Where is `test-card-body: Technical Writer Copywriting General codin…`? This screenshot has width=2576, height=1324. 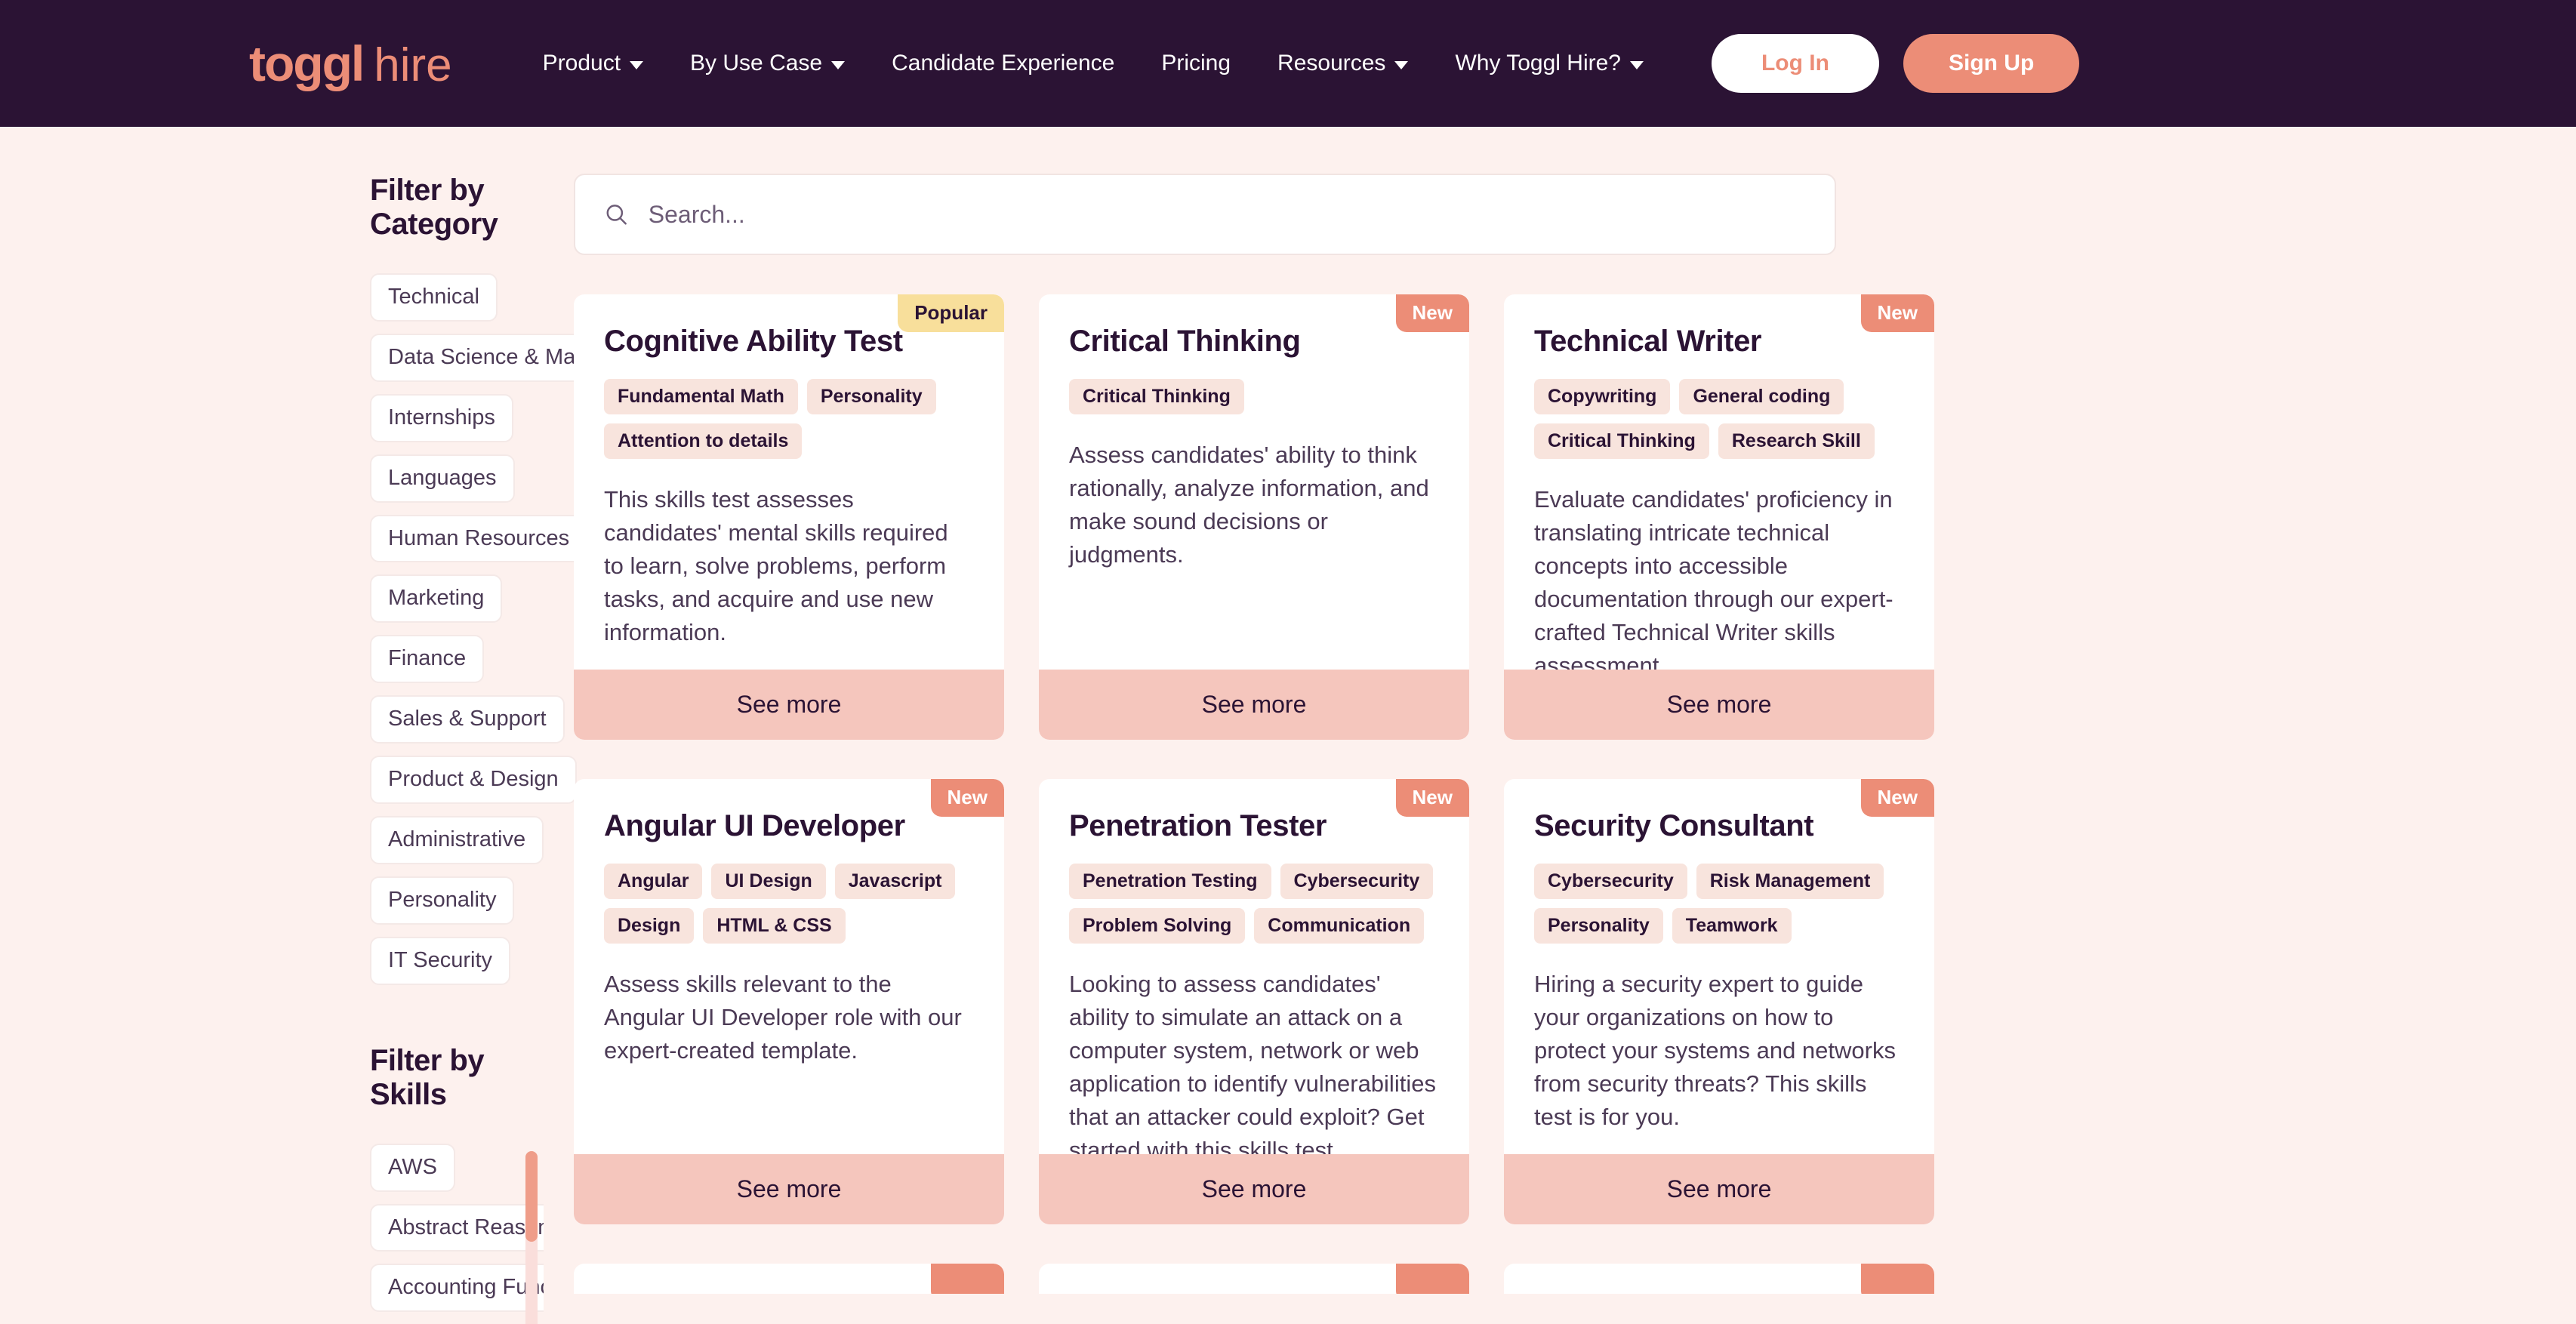
test-card-body: Technical Writer Copywriting General codin… is located at coordinates (1719, 482).